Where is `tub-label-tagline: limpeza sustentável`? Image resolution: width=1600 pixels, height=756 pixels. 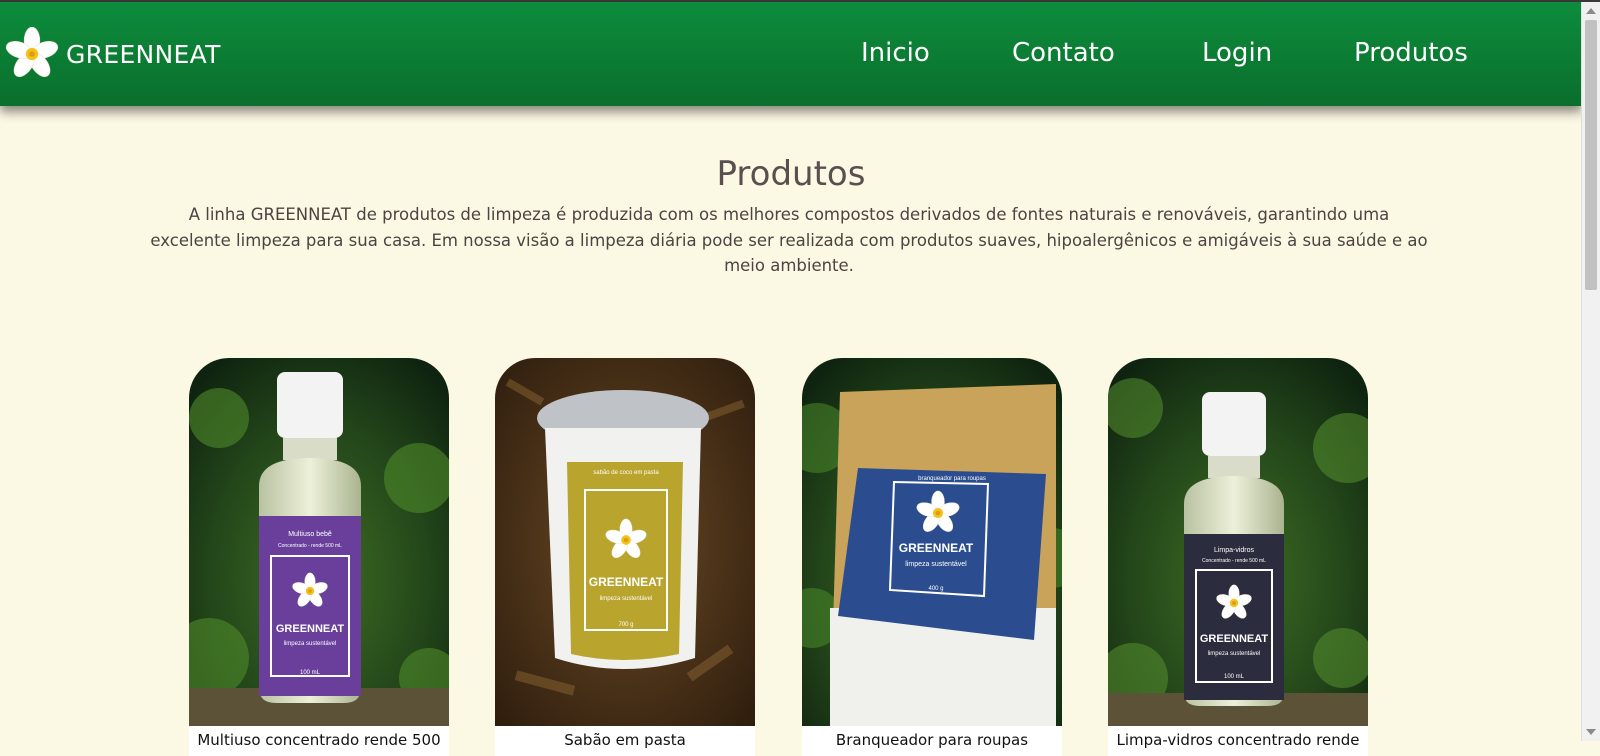
tub-label-tagline: limpeza sustentável is located at coordinates (626, 599).